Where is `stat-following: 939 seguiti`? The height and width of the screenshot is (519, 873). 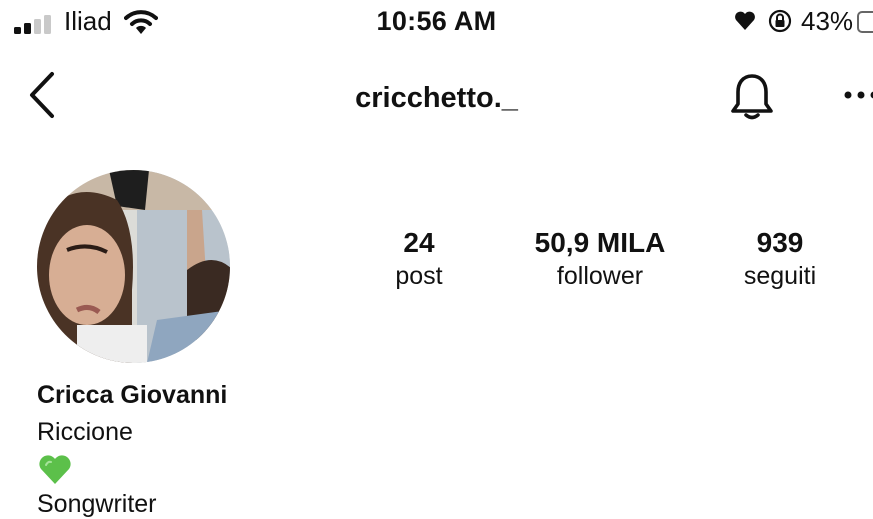
stat-following: 939 seguiti is located at coordinates (780, 259).